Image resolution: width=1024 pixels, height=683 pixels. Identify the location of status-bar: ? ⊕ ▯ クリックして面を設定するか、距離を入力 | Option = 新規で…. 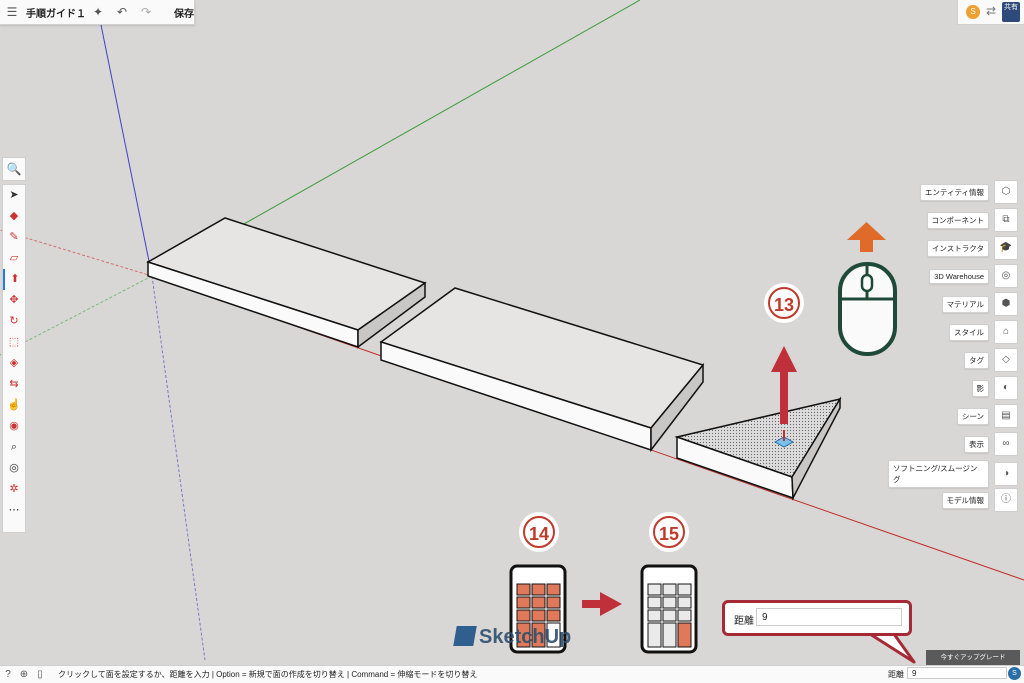
(512, 674).